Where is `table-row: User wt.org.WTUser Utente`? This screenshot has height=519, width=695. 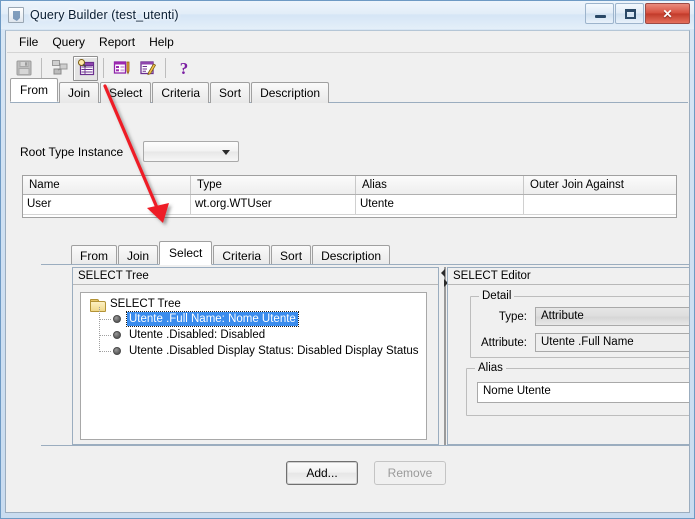 table-row: User wt.org.WTUser Utente is located at coordinates (349, 205).